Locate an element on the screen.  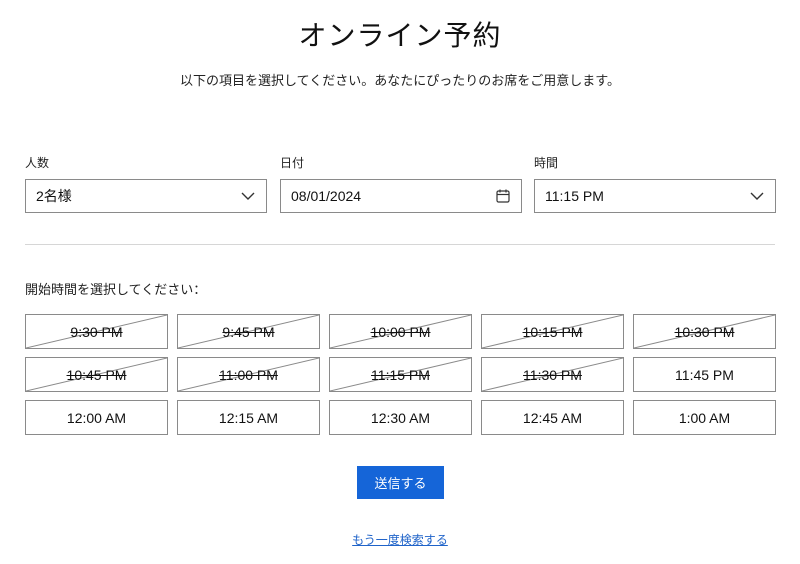
time-slot-button-unavailable: 11:15 PM is located at coordinates (400, 374).